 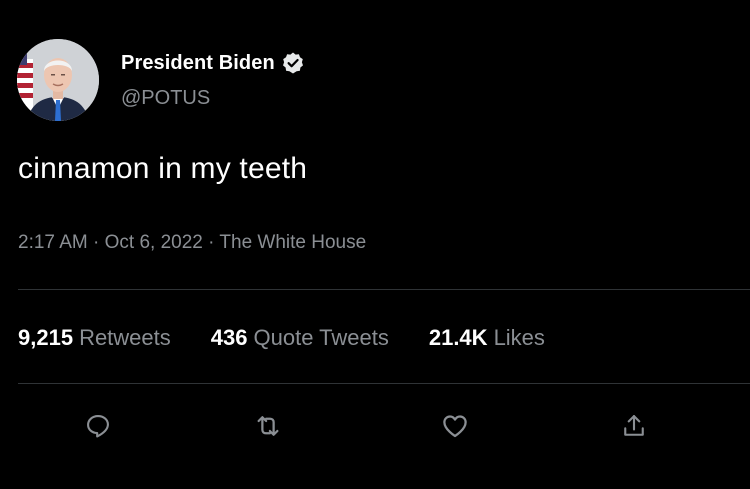 I want to click on verified-badge-icon, so click(x=293, y=63).